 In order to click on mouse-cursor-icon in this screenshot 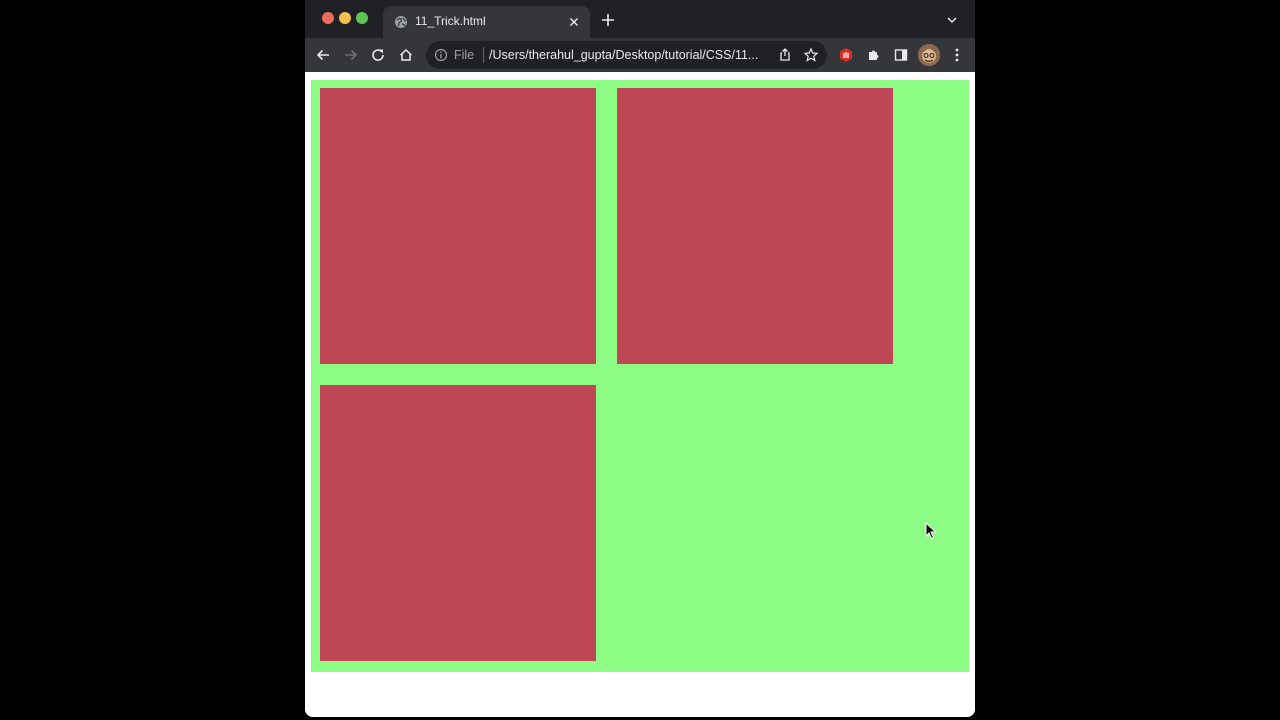, I will do `click(931, 531)`.